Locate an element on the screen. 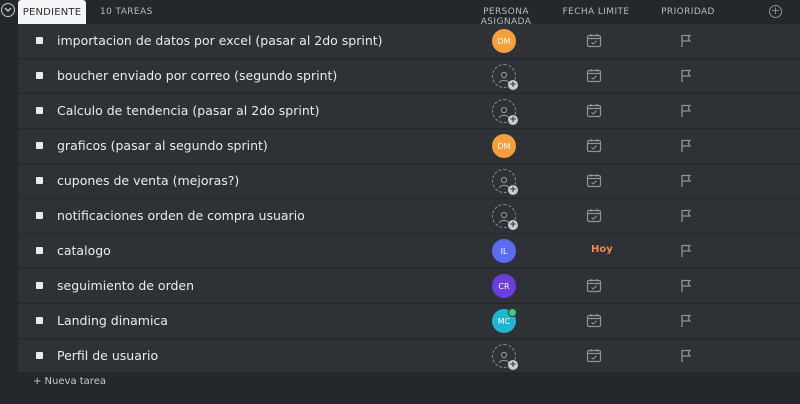  assignee-avatar: CR is located at coordinates (504, 286).